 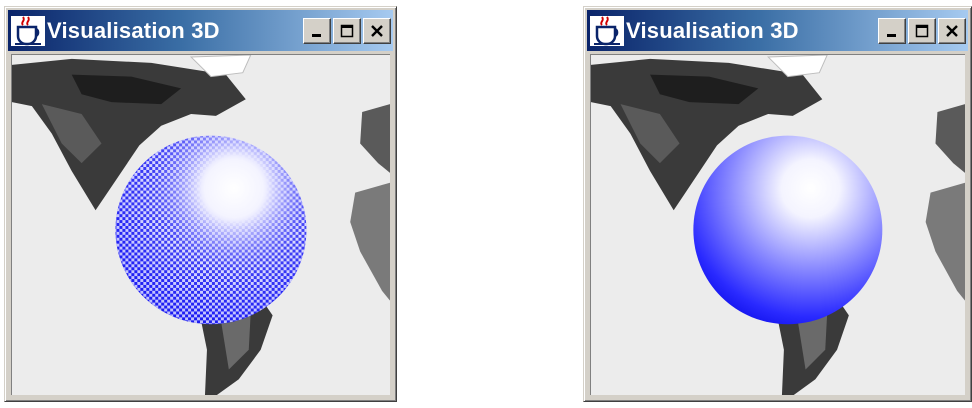 What do you see at coordinates (788, 230) in the screenshot?
I see `sphere` at bounding box center [788, 230].